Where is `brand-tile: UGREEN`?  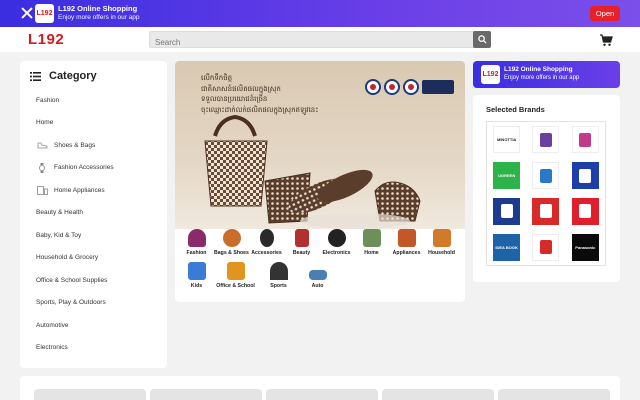 brand-tile: UGREEN is located at coordinates (506, 176).